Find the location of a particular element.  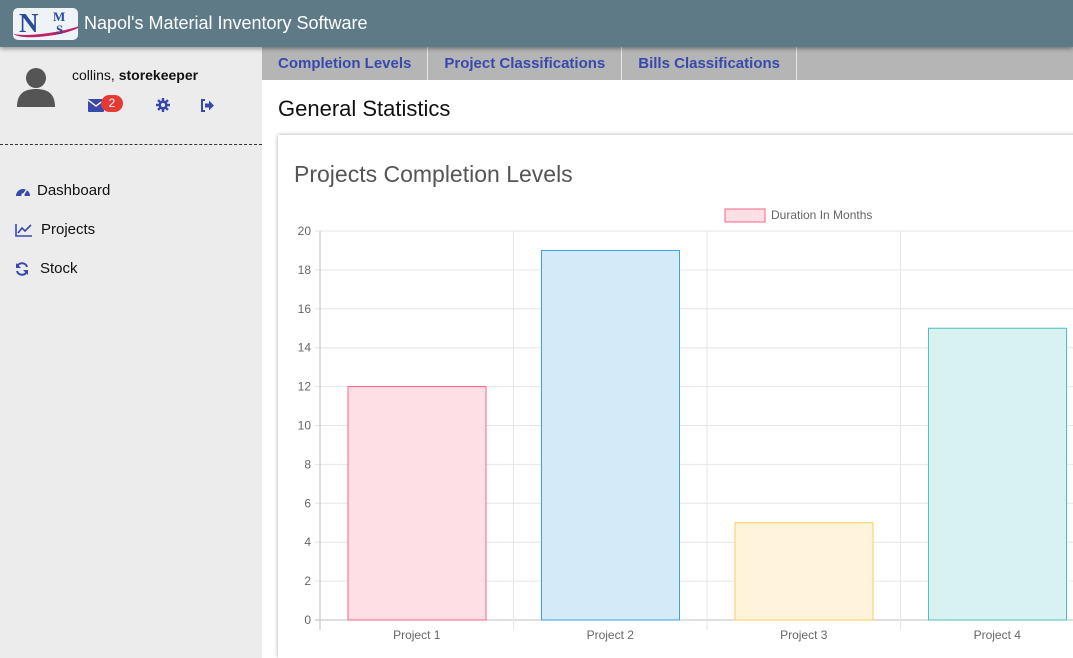

y-tick-label: 6 is located at coordinates (307, 503).